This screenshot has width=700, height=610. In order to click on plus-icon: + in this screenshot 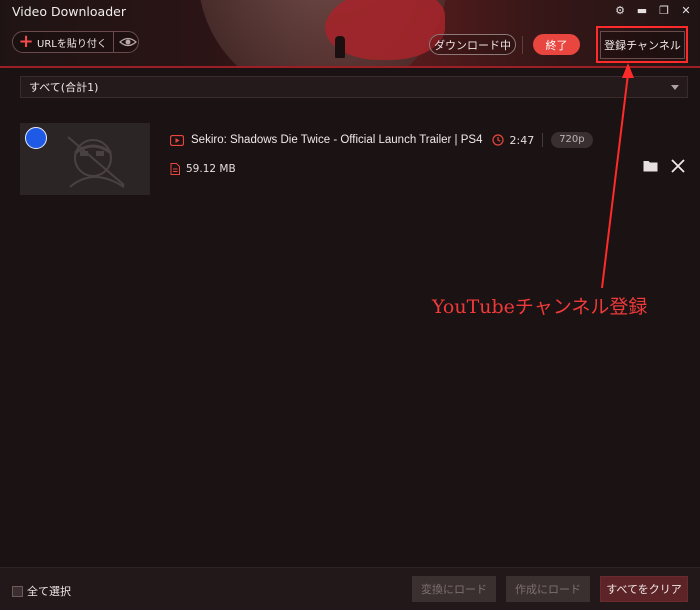, I will do `click(26, 41)`.